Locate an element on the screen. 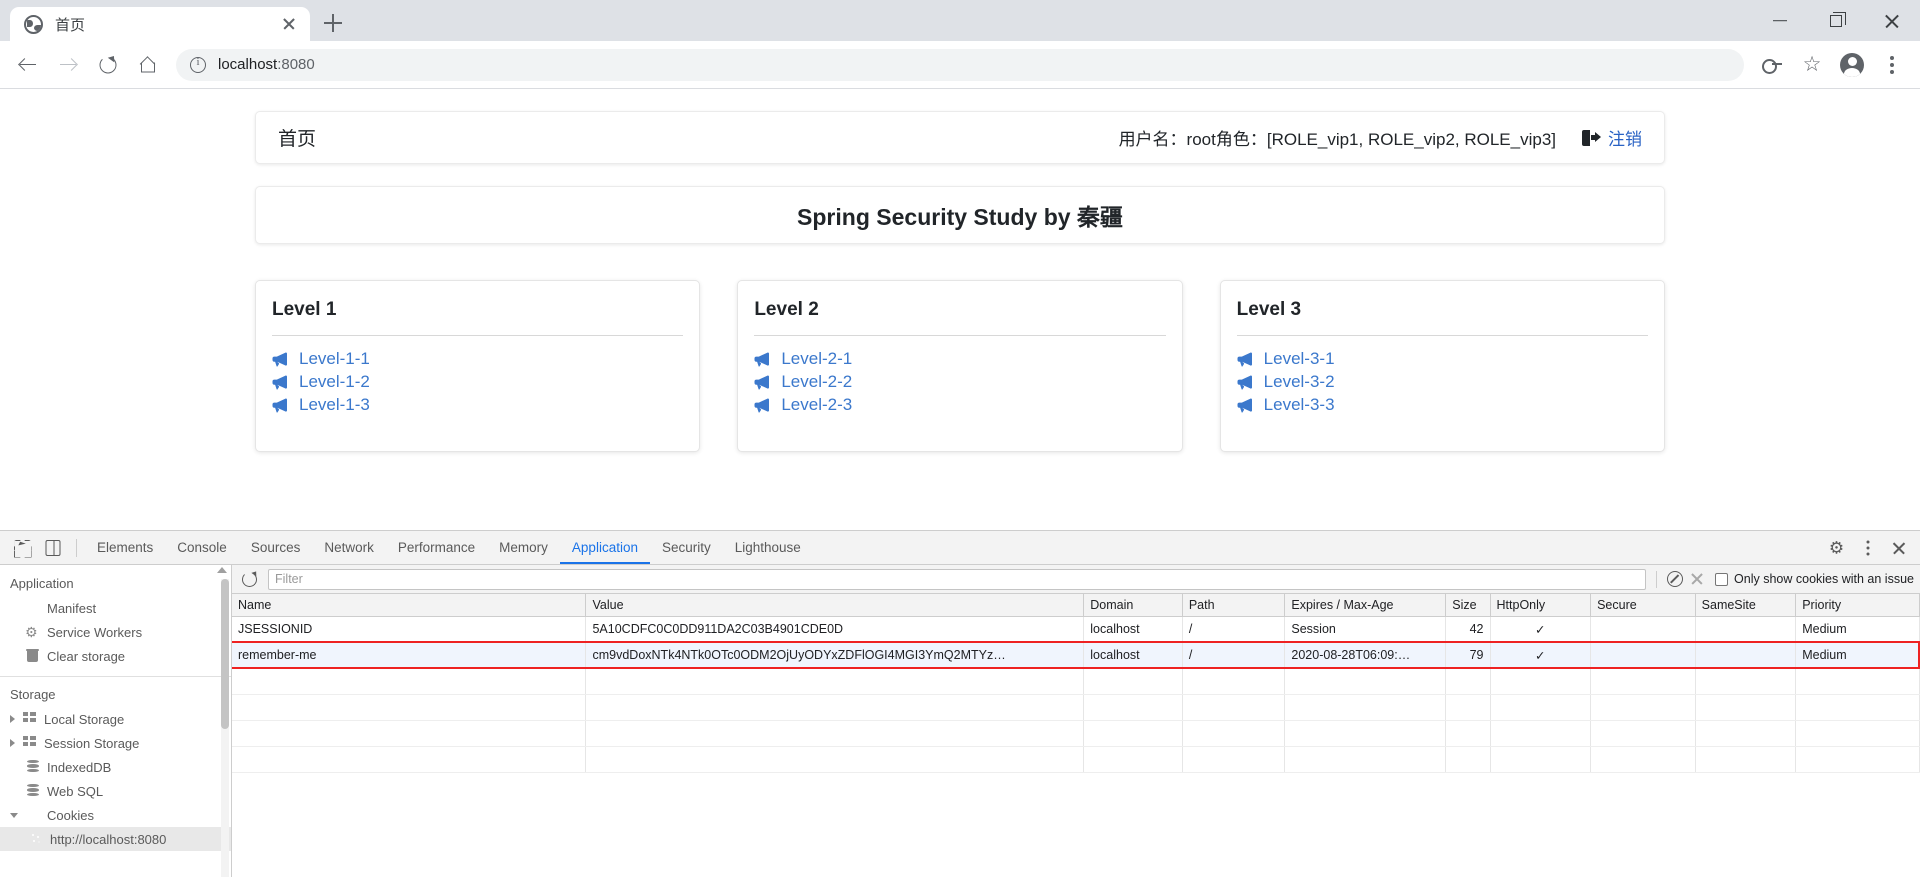 The image size is (1920, 877). back-button is located at coordinates (28, 65).